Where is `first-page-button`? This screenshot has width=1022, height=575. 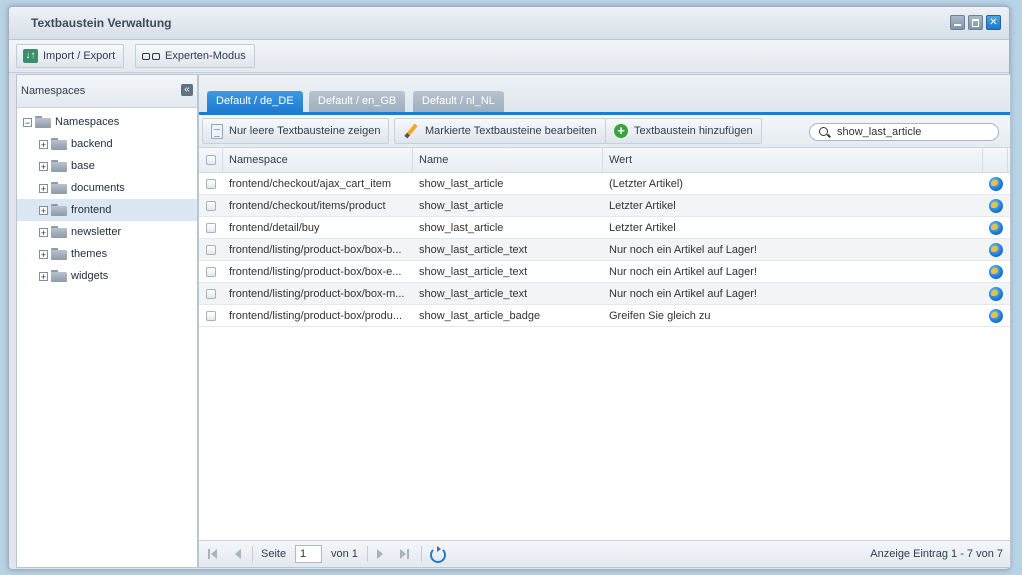 first-page-button is located at coordinates (213, 554).